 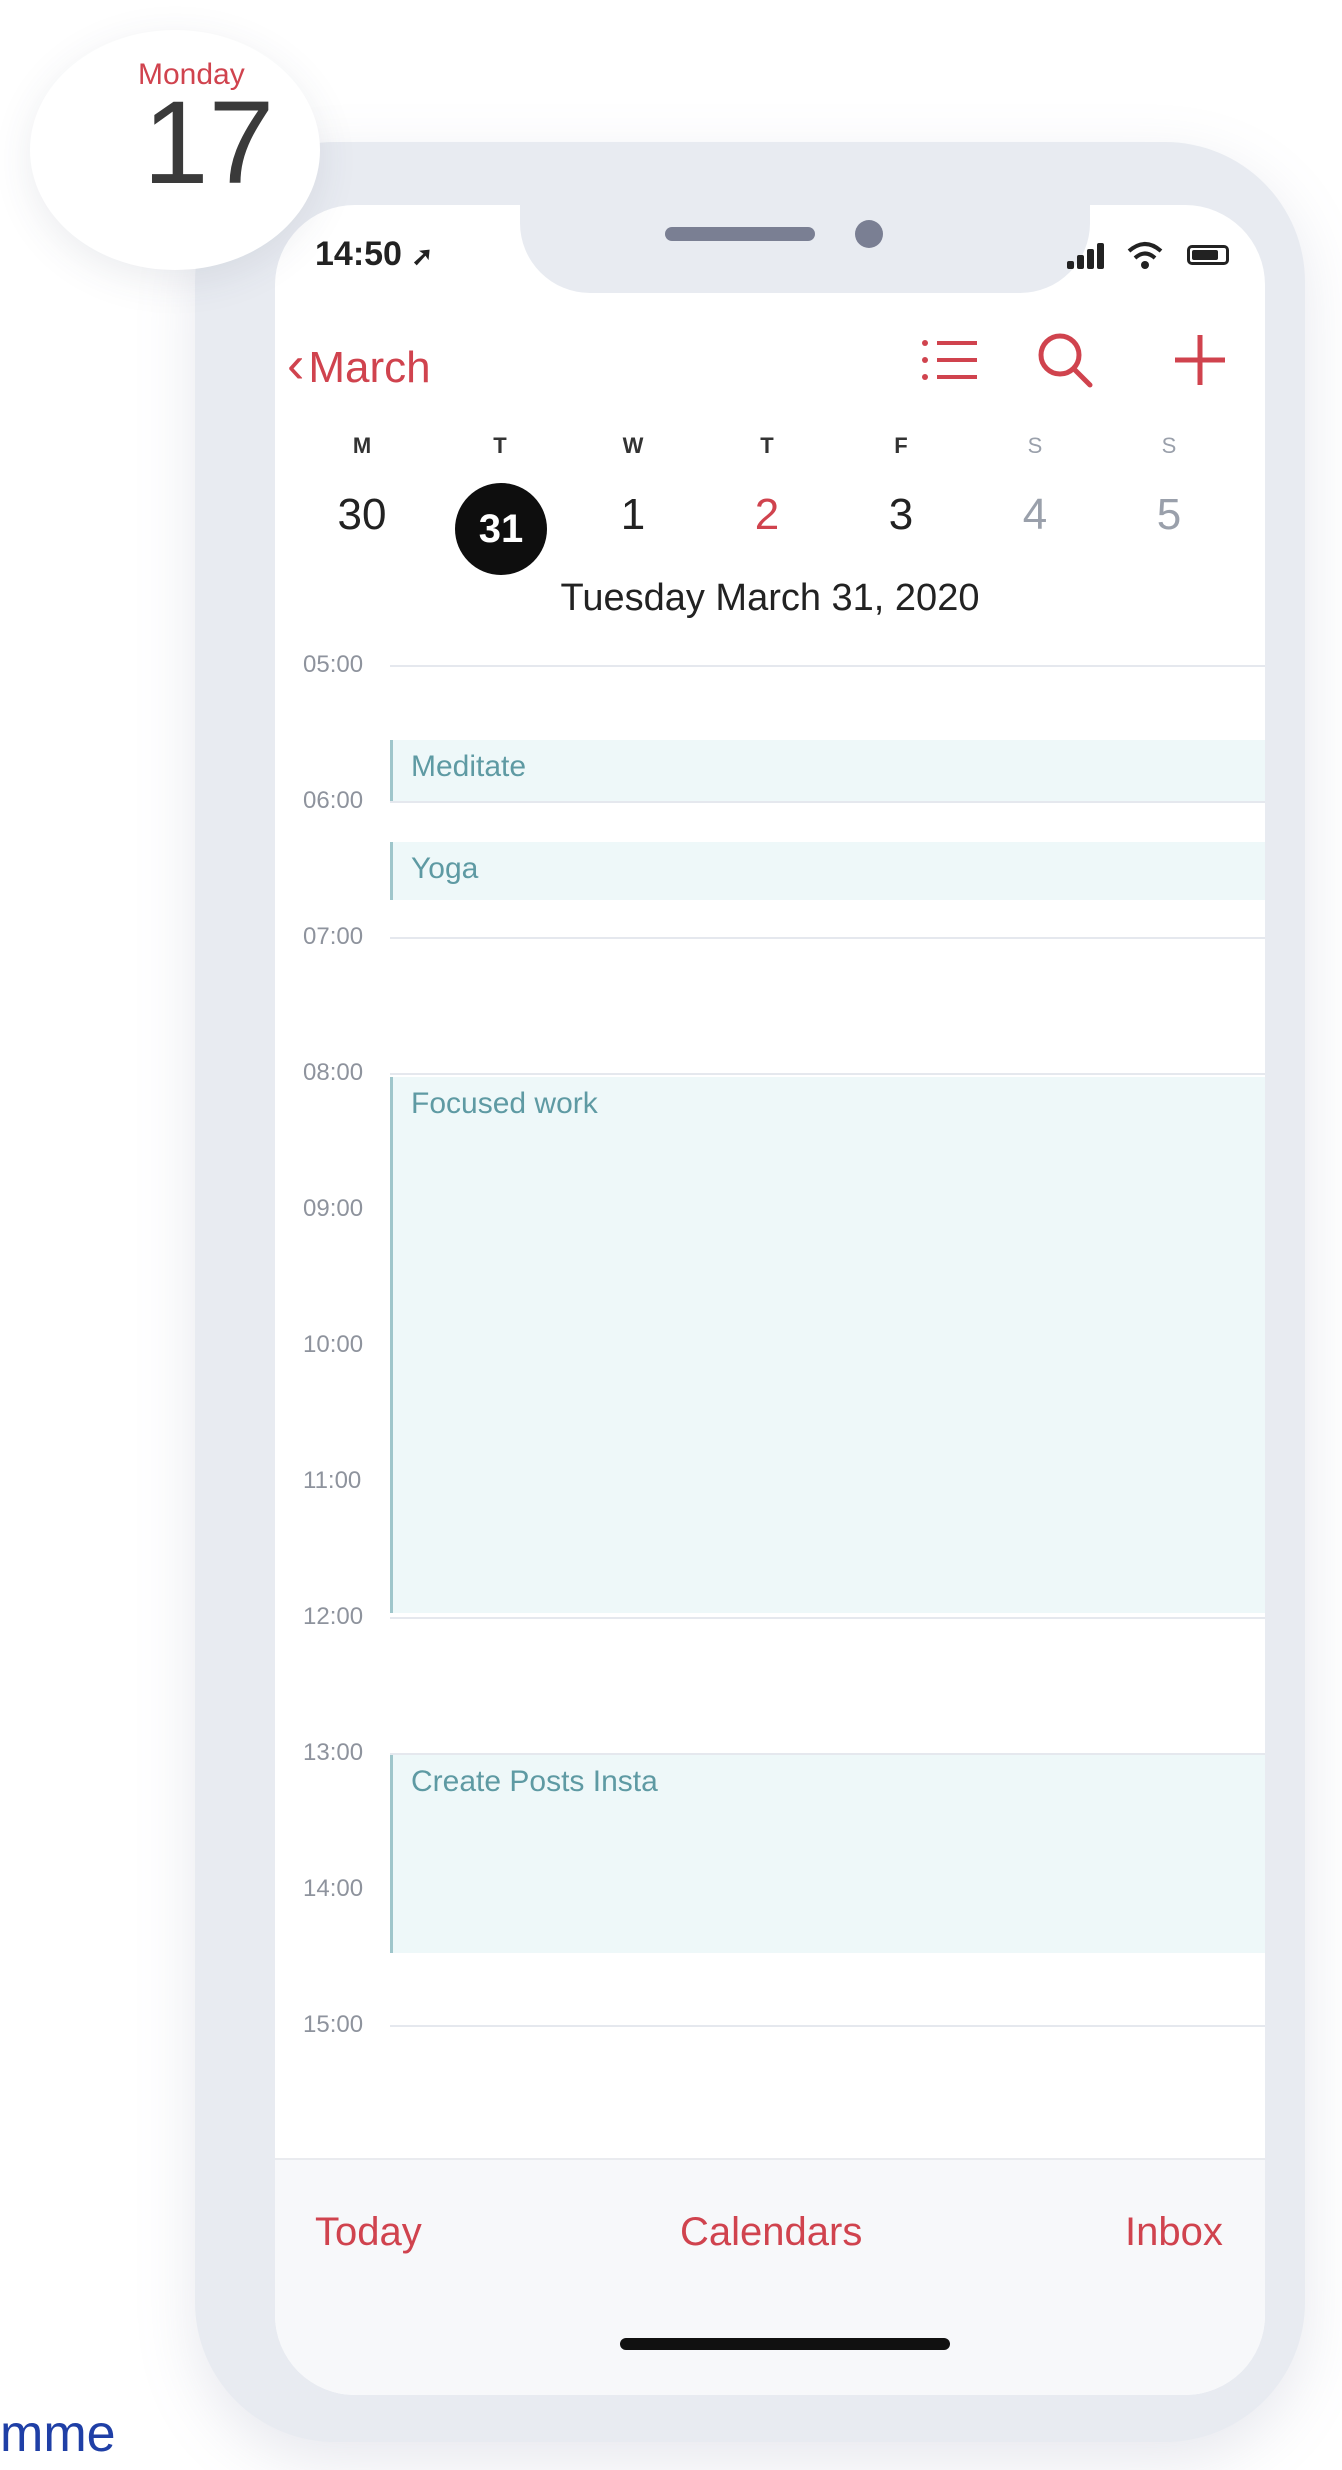 I want to click on tab-inbox: Inbox, so click(x=1174, y=2232).